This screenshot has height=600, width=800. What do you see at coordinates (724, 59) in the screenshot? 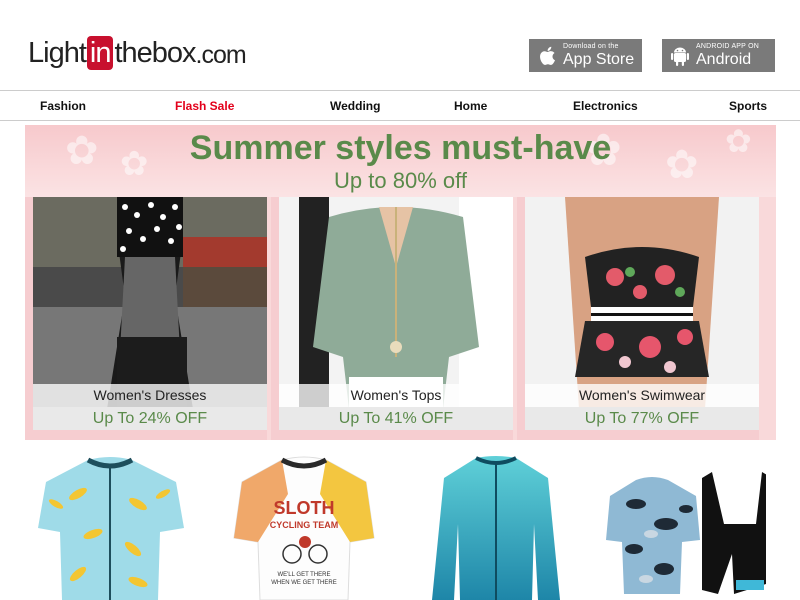
I see `android-big-text: Android` at bounding box center [724, 59].